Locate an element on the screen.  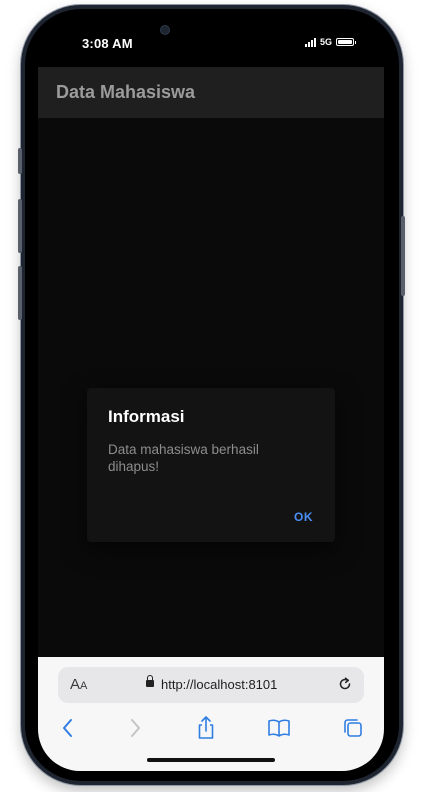
tabs-icon is located at coordinates (353, 728).